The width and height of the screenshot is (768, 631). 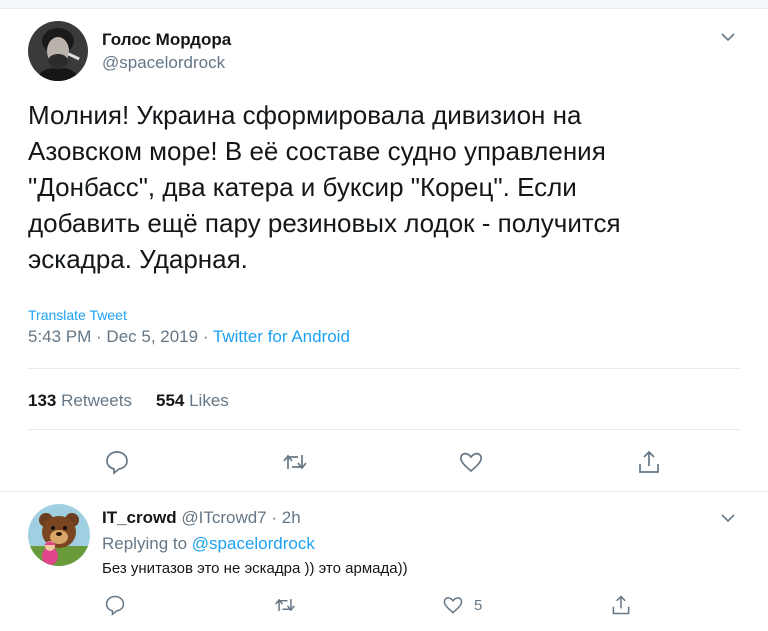 I want to click on reply-author-name: IT_crowd, so click(x=139, y=517).